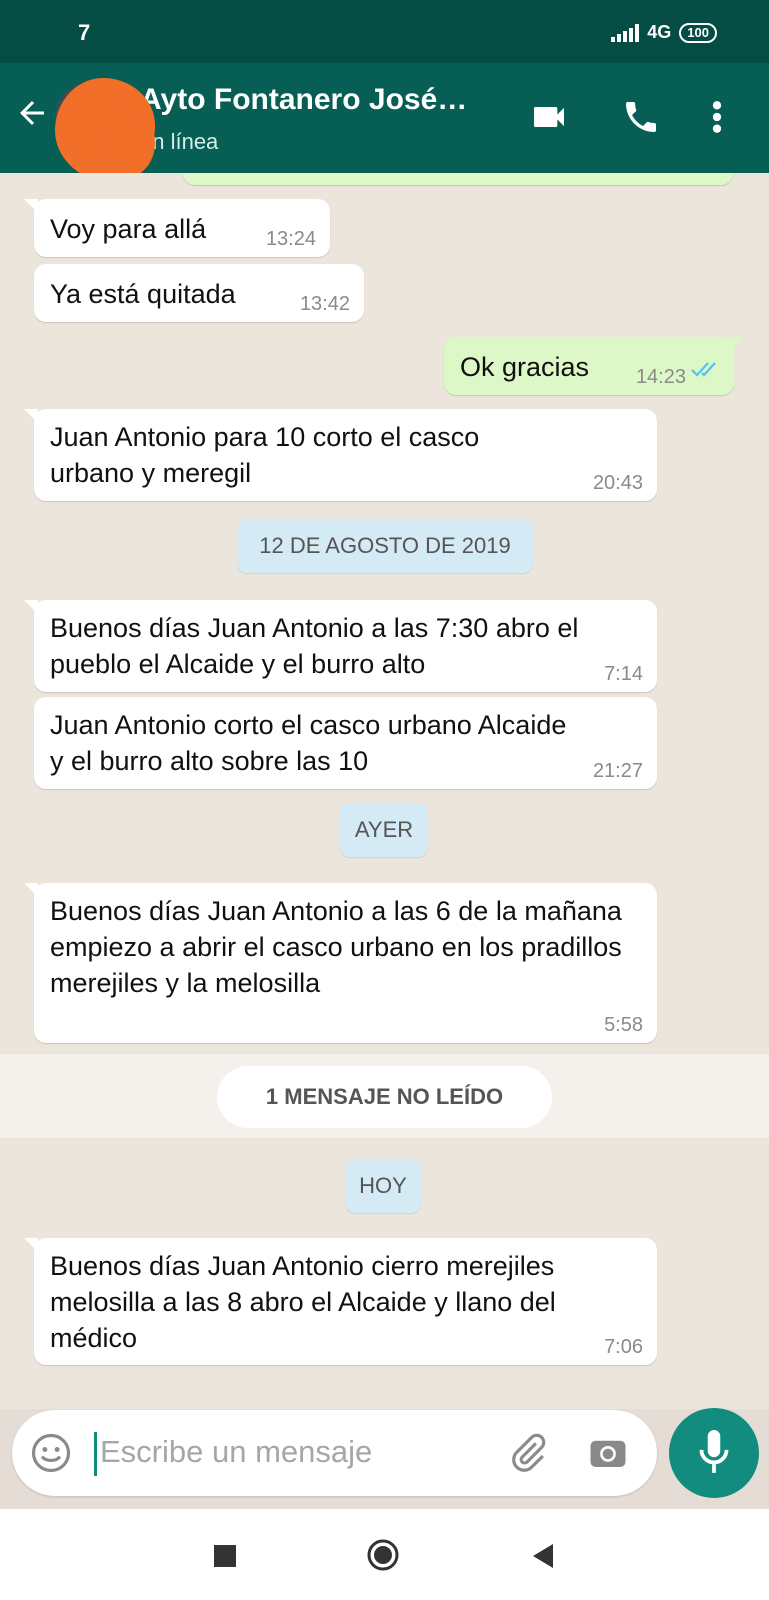 This screenshot has width=769, height=1600. What do you see at coordinates (623, 1347) in the screenshot?
I see `message-time: 7:06` at bounding box center [623, 1347].